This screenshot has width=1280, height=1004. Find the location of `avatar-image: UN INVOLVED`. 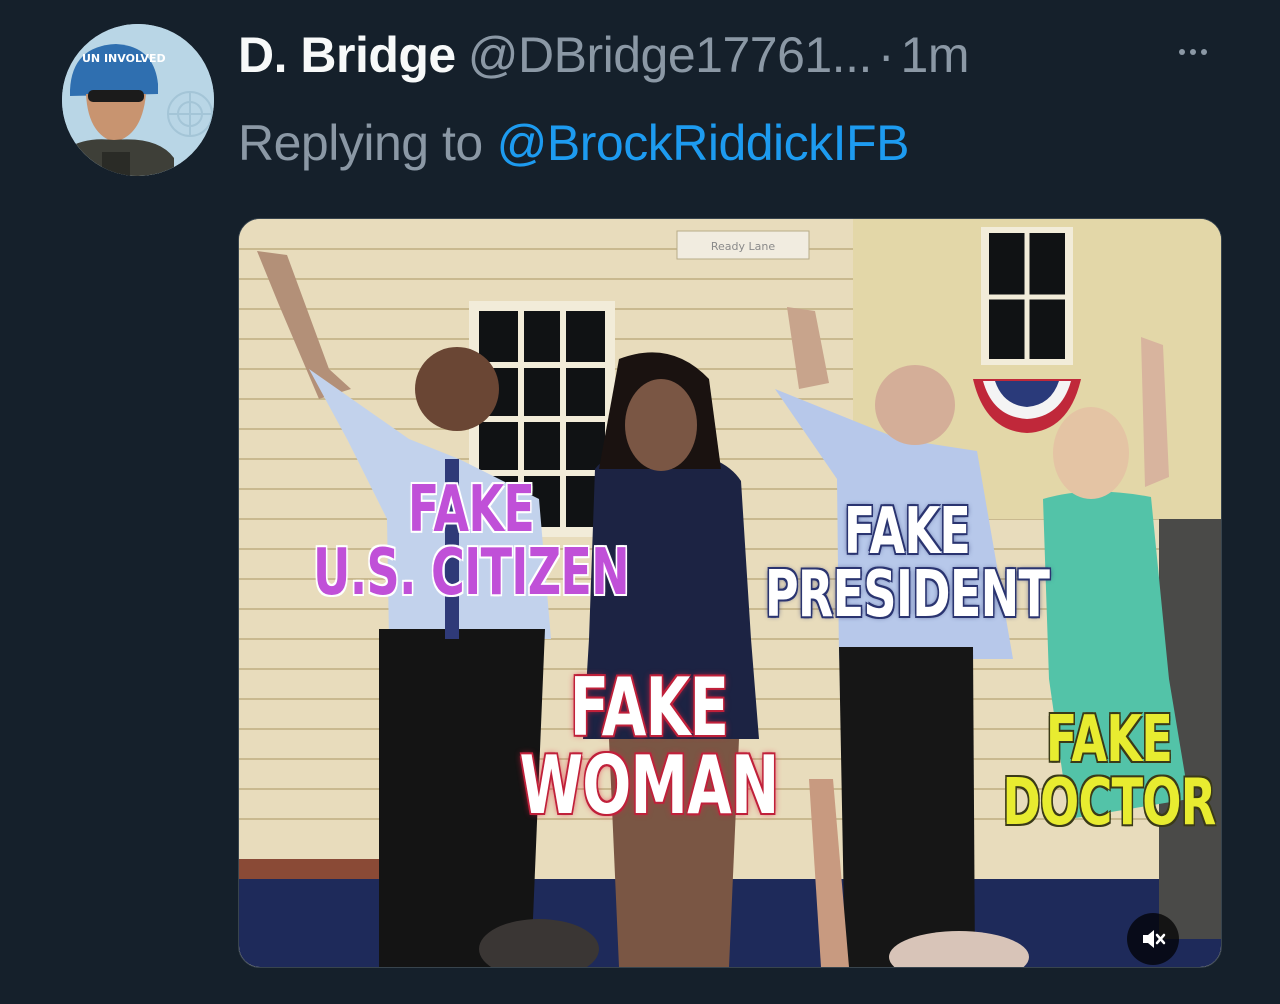

avatar-image: UN INVOLVED is located at coordinates (138, 100).